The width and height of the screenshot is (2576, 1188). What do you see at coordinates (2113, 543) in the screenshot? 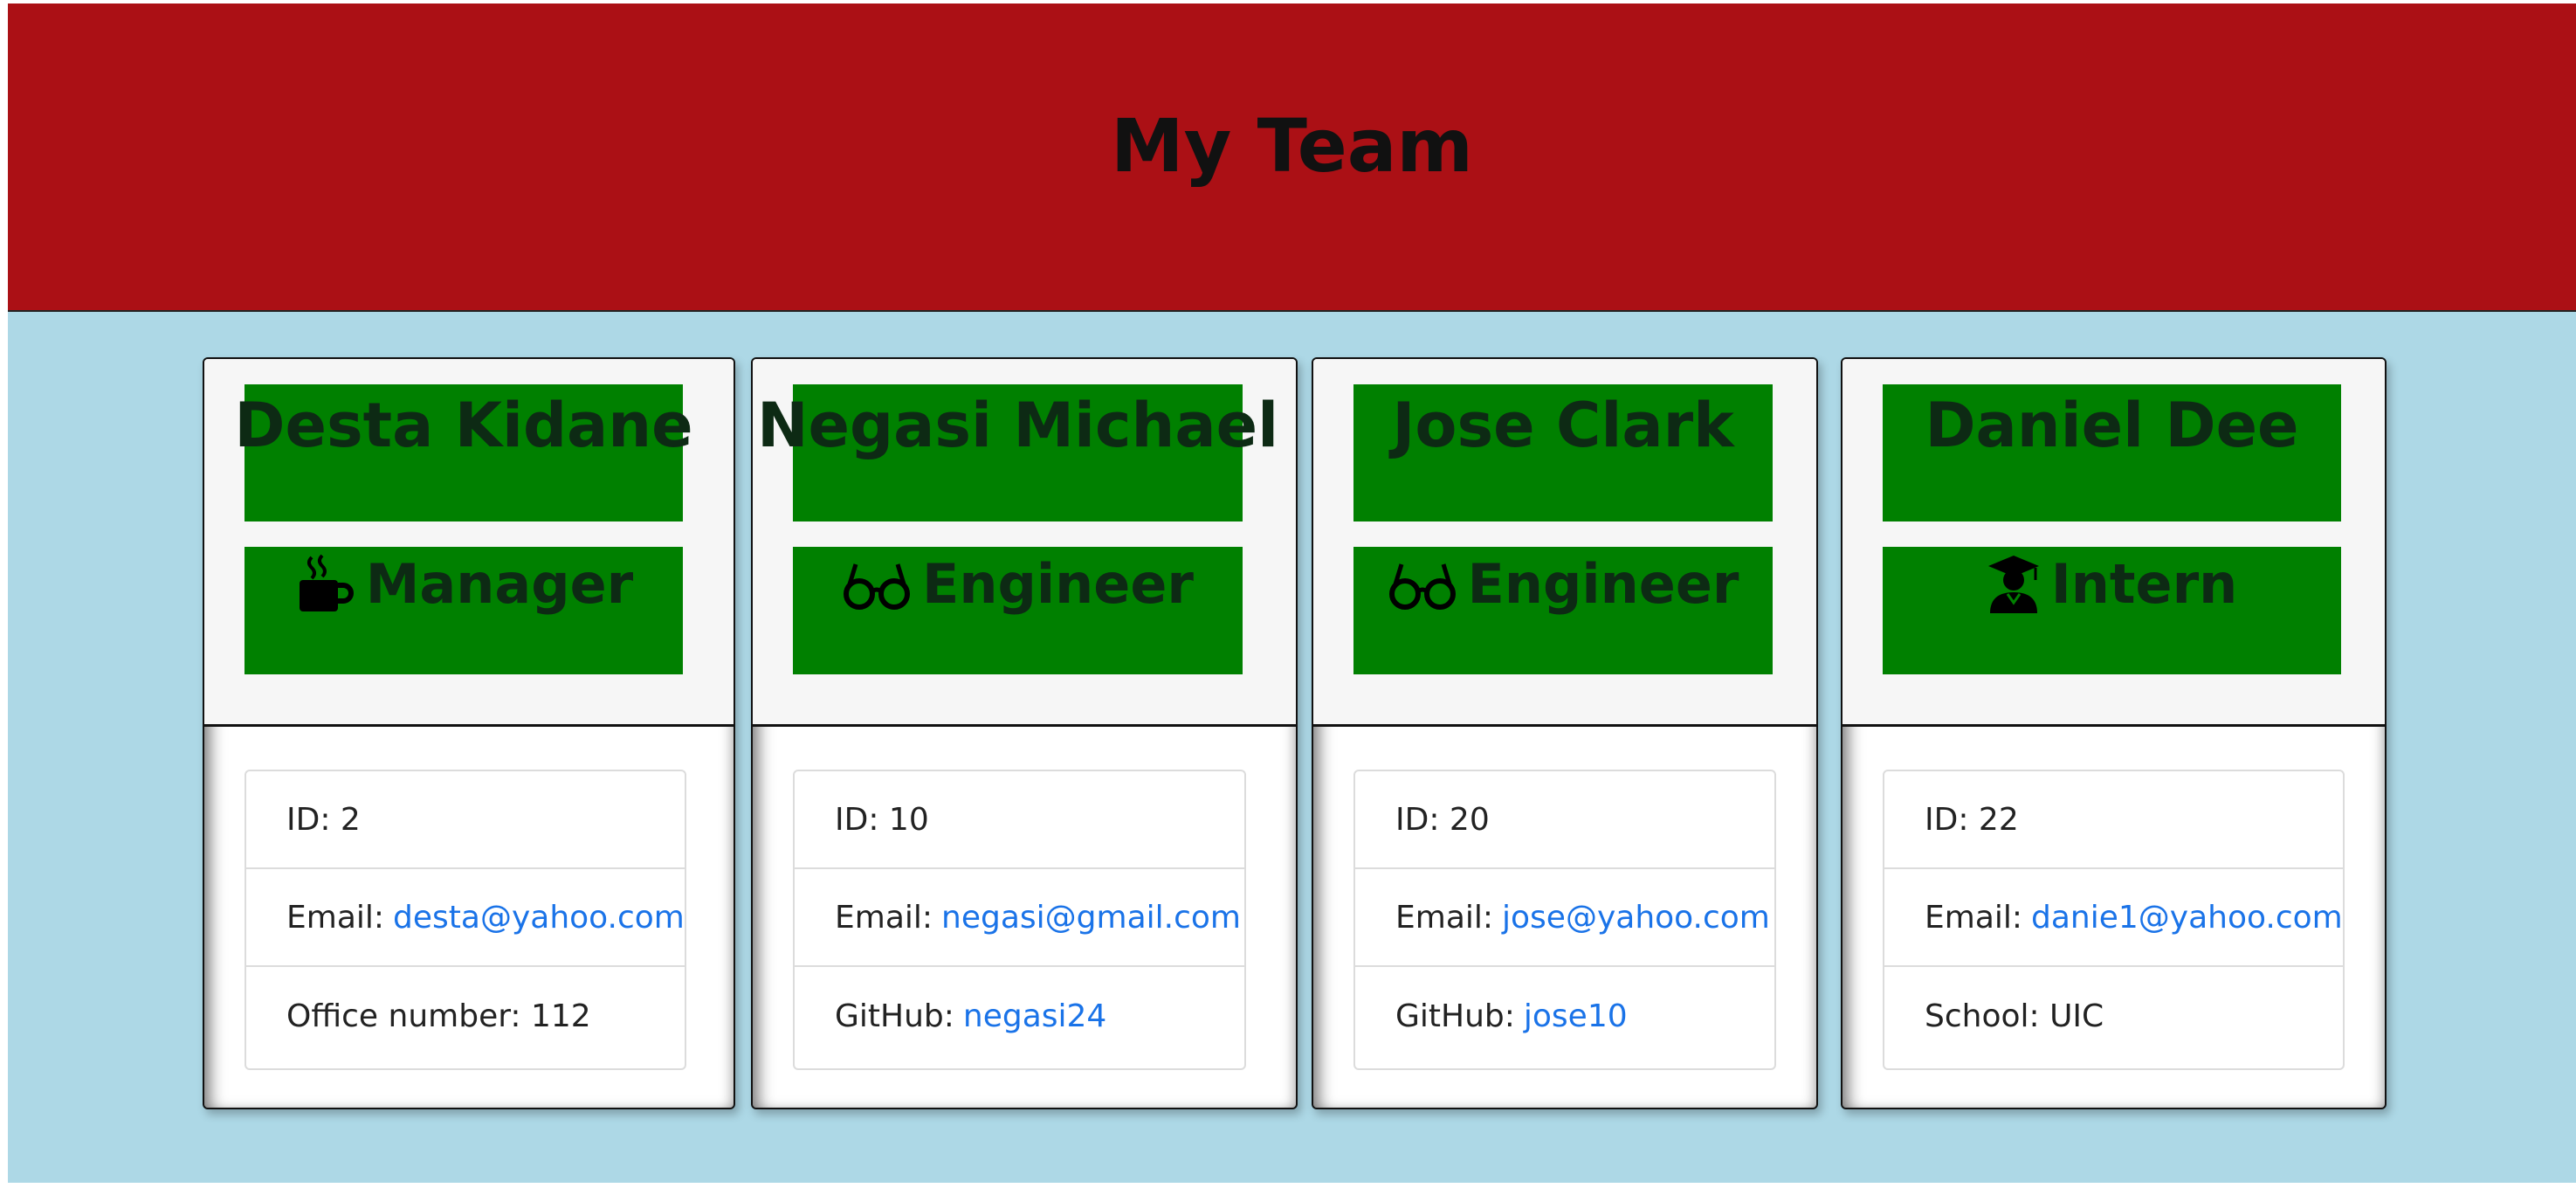
I see `card-header: Daniel Dee Intern` at bounding box center [2113, 543].